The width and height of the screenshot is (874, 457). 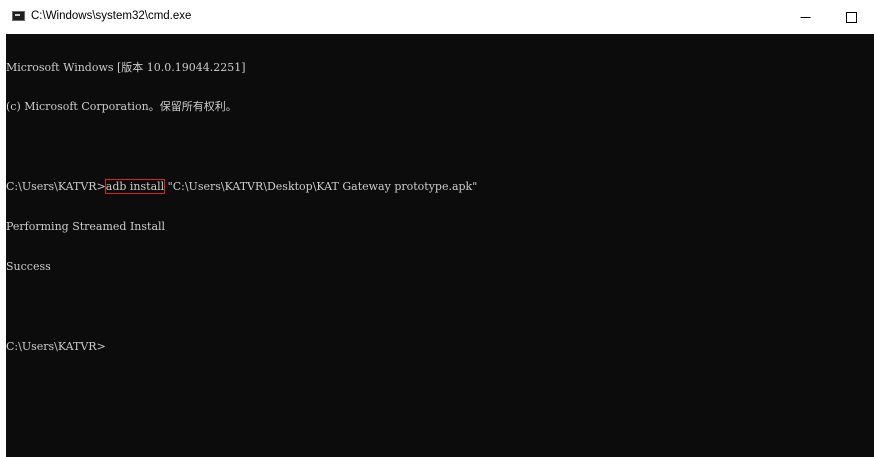 What do you see at coordinates (126, 67) in the screenshot?
I see `console-line-version: Microsoft Windows [版本 10.0.19044.2251]` at bounding box center [126, 67].